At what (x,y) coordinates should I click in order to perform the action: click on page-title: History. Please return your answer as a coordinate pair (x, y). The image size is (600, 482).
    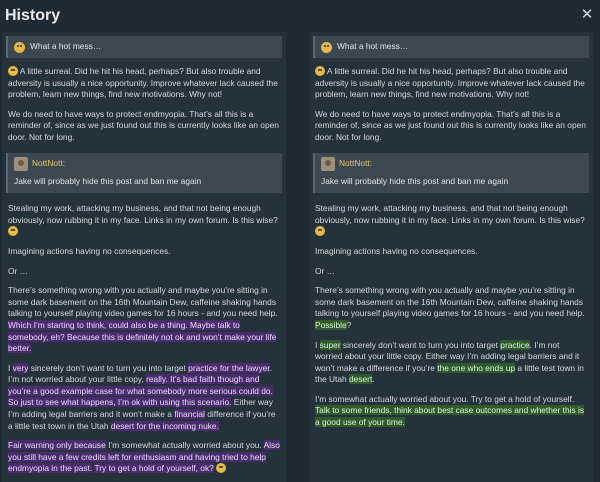
    Looking at the image, I should click on (33, 15).